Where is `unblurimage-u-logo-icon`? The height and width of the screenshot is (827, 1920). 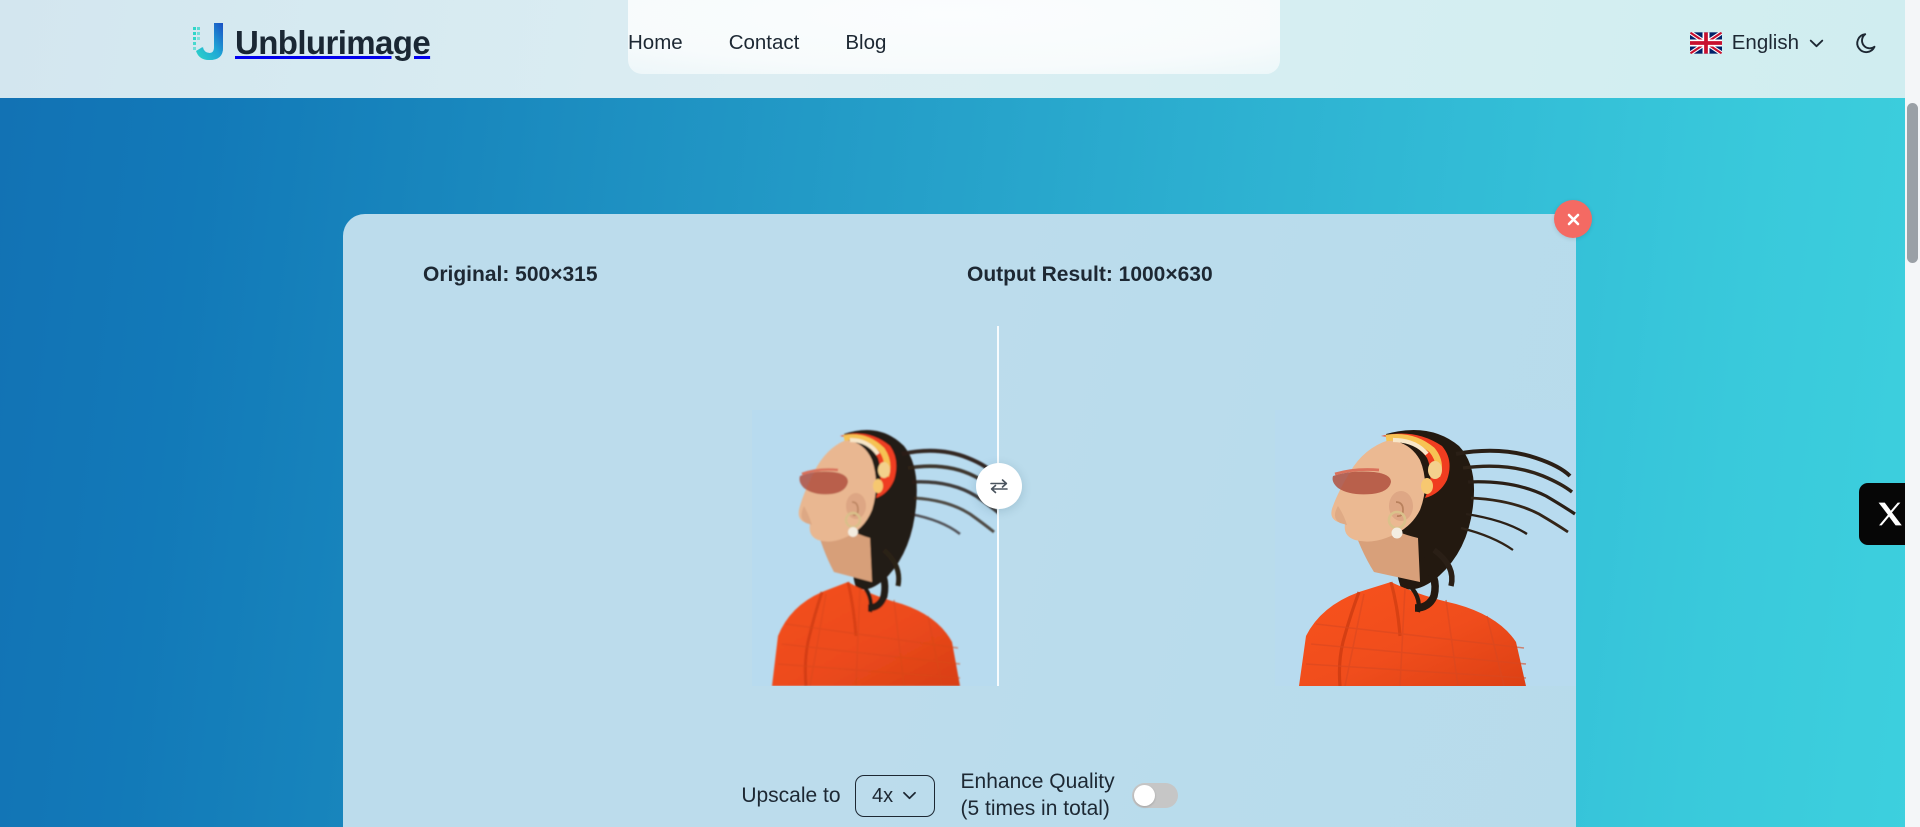
unblurimage-u-logo-icon is located at coordinates (208, 41).